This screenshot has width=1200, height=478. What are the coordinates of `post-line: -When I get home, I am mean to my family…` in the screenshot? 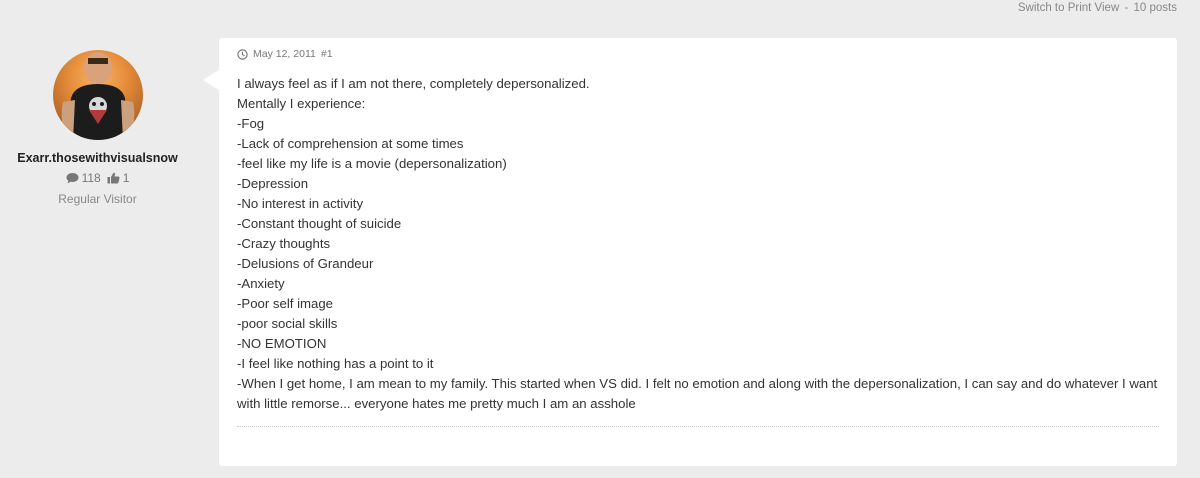 It's located at (697, 383).